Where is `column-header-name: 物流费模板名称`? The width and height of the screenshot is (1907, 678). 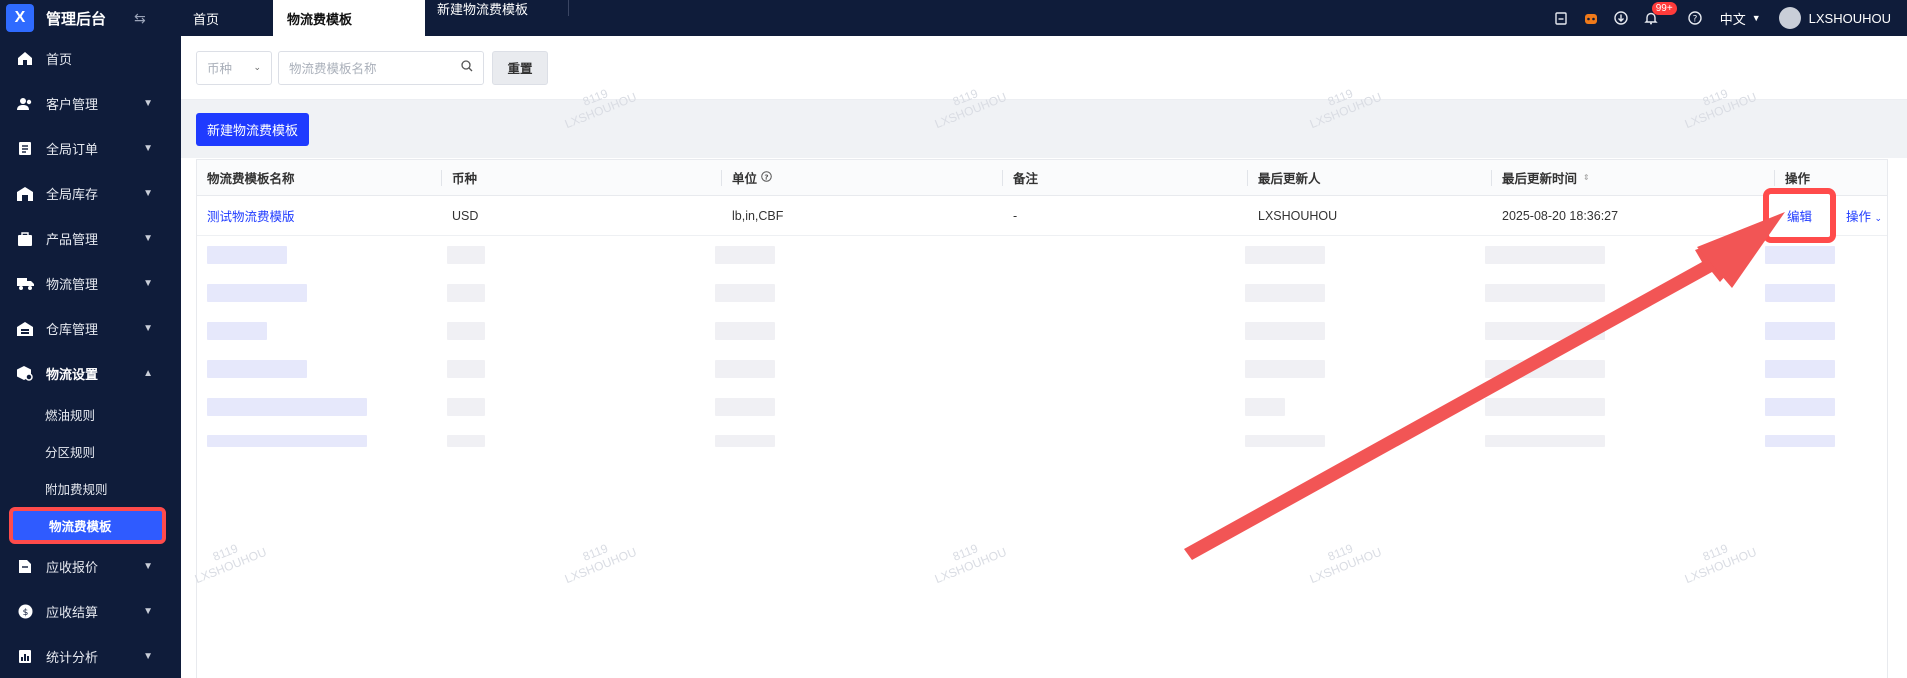 column-header-name: 物流费模板名称 is located at coordinates (319, 178).